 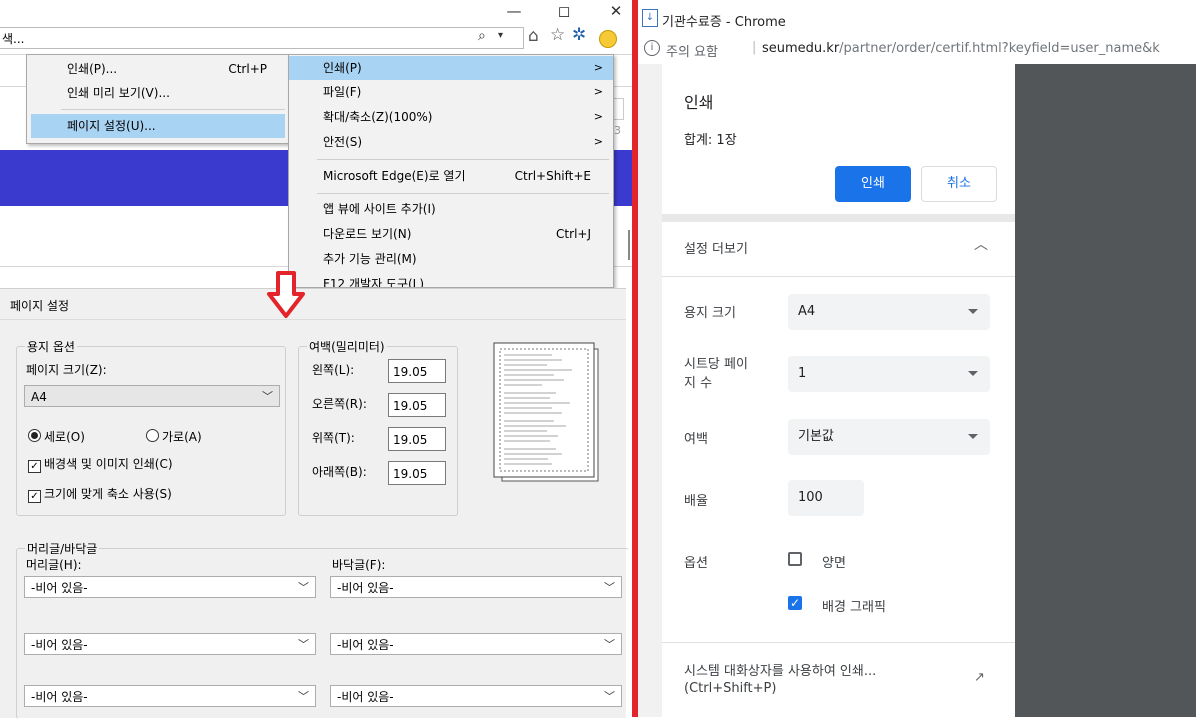 I want to click on more-settings-toggle: 설정 더보기, so click(x=716, y=247).